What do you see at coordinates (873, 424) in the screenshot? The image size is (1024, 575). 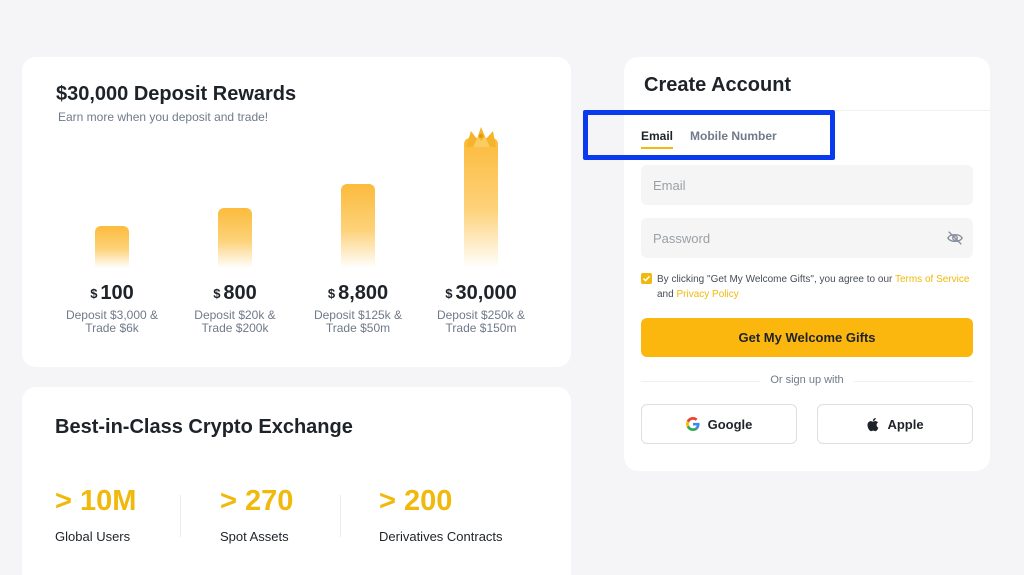 I see `apple-icon` at bounding box center [873, 424].